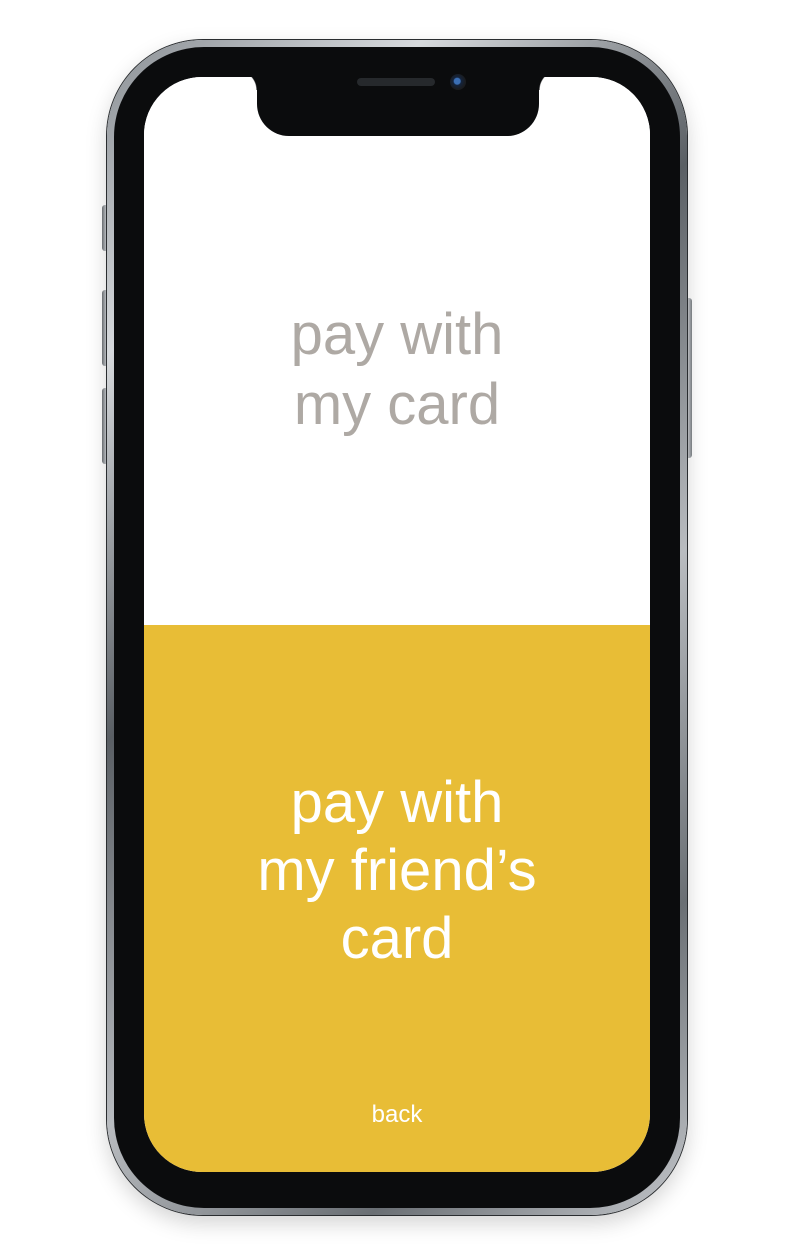  I want to click on pay-with-friends-card-label: pay with my friend’s card, so click(397, 871).